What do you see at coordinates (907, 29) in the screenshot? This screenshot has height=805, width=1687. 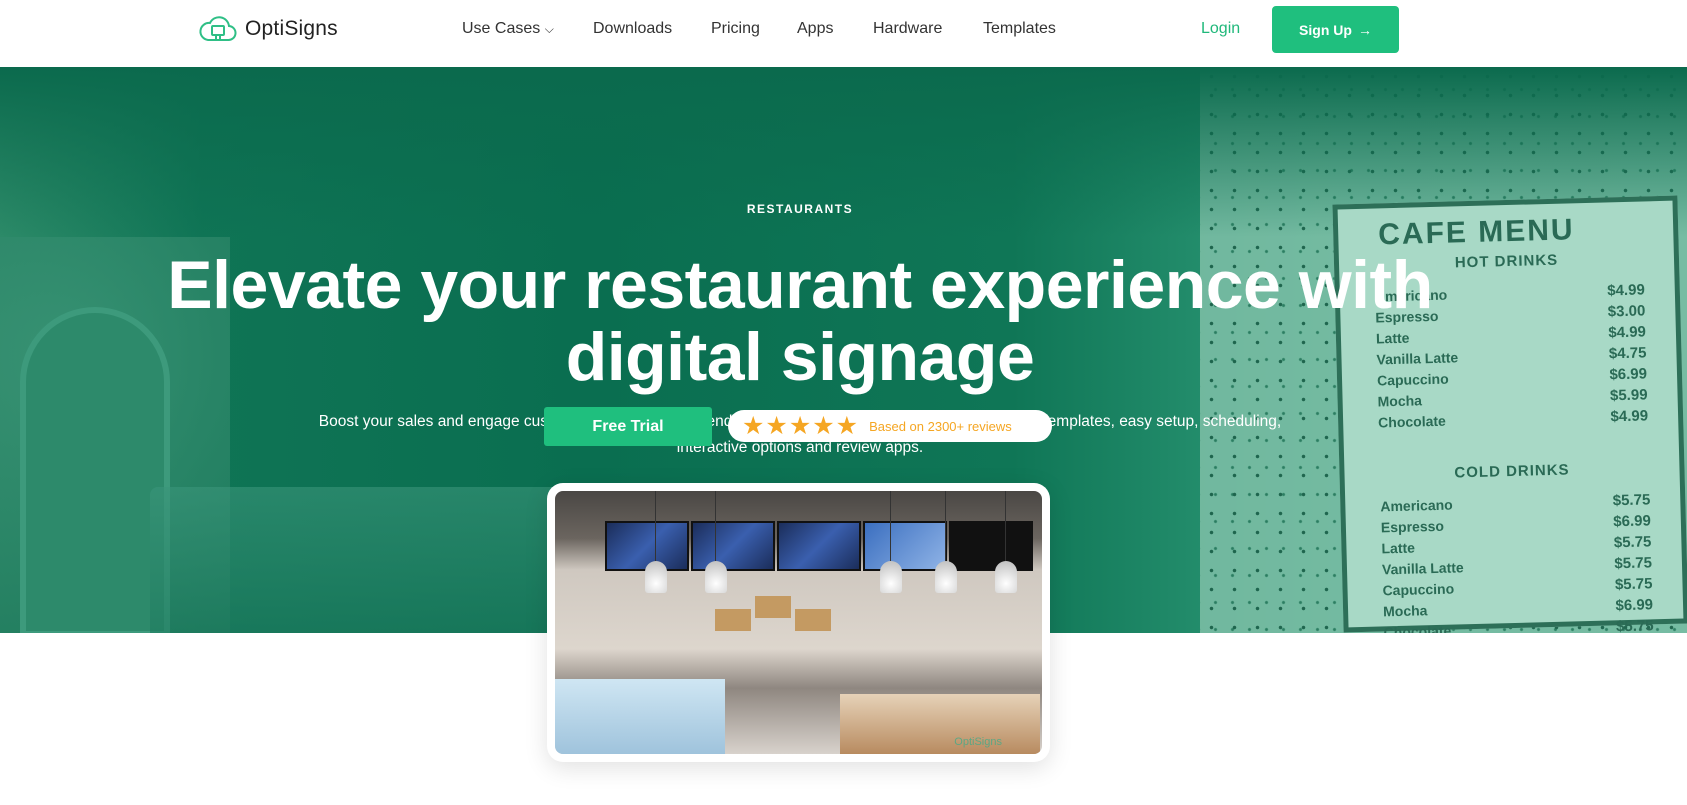 I see `nav-hardware: Hardware` at bounding box center [907, 29].